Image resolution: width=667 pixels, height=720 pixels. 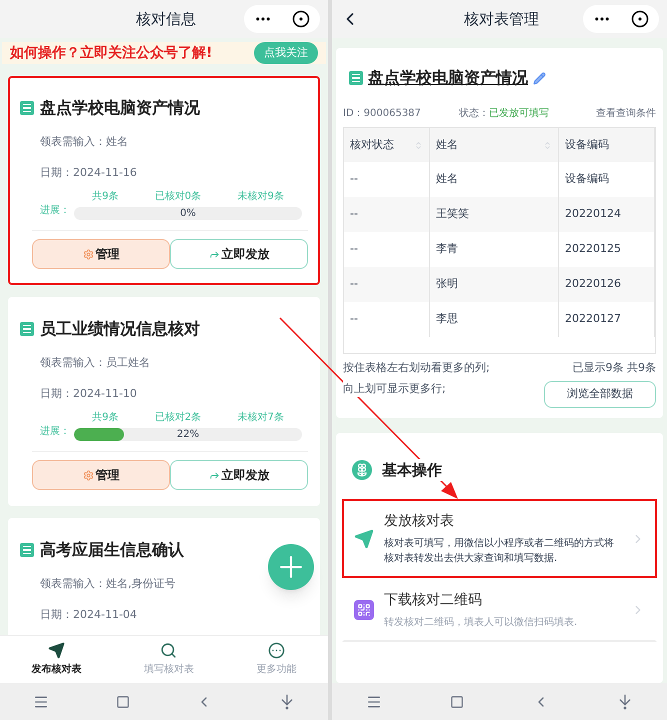 I want to click on tab: 发布核对表, so click(x=56, y=659).